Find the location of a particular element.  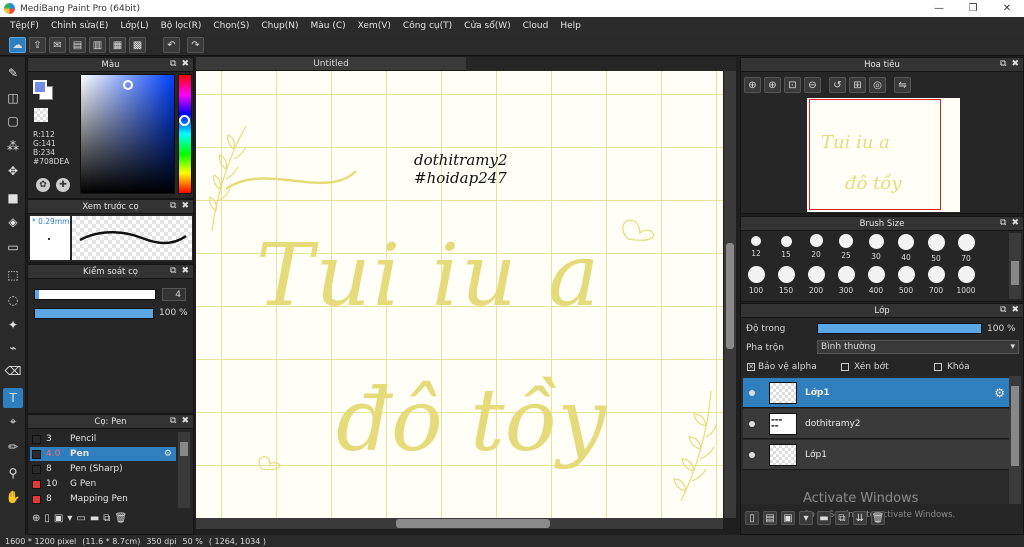

delete-layer-icon: 🗑 is located at coordinates (878, 518).